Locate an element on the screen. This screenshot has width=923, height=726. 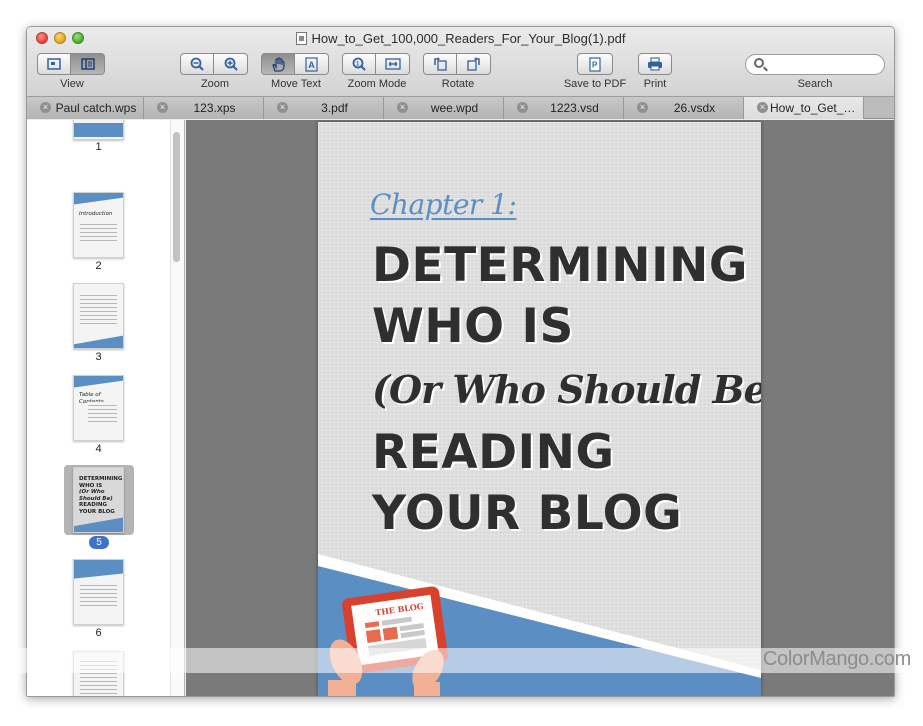
text-select-icon: A is located at coordinates (311, 64).